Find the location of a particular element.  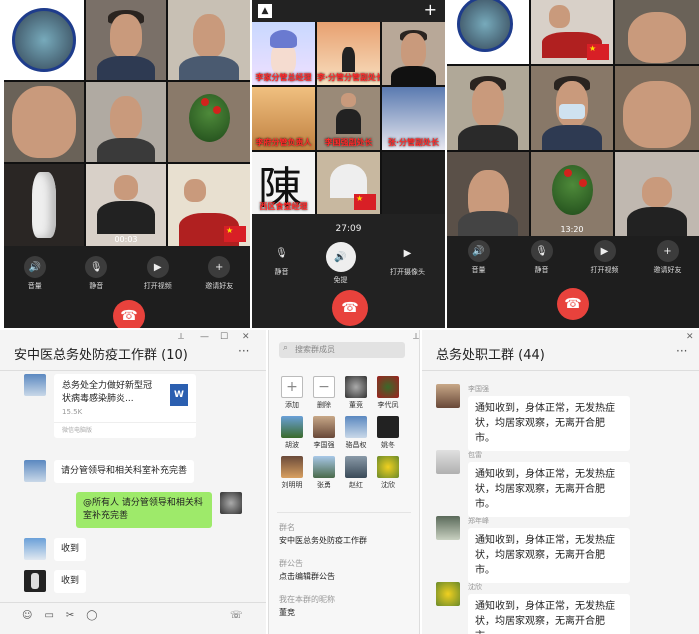

scissors-icon: ✂ is located at coordinates (70, 615).